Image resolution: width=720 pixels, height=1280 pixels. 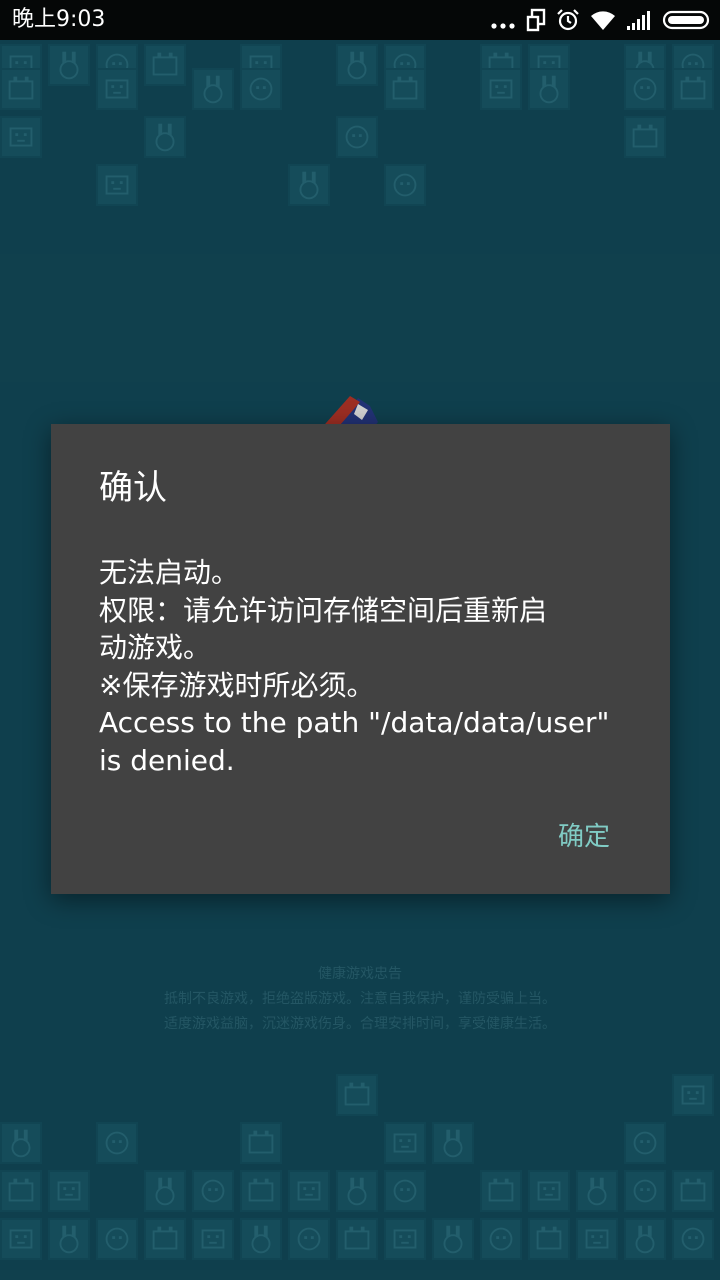 I want to click on screen-rotate-icon, so click(x=536, y=20).